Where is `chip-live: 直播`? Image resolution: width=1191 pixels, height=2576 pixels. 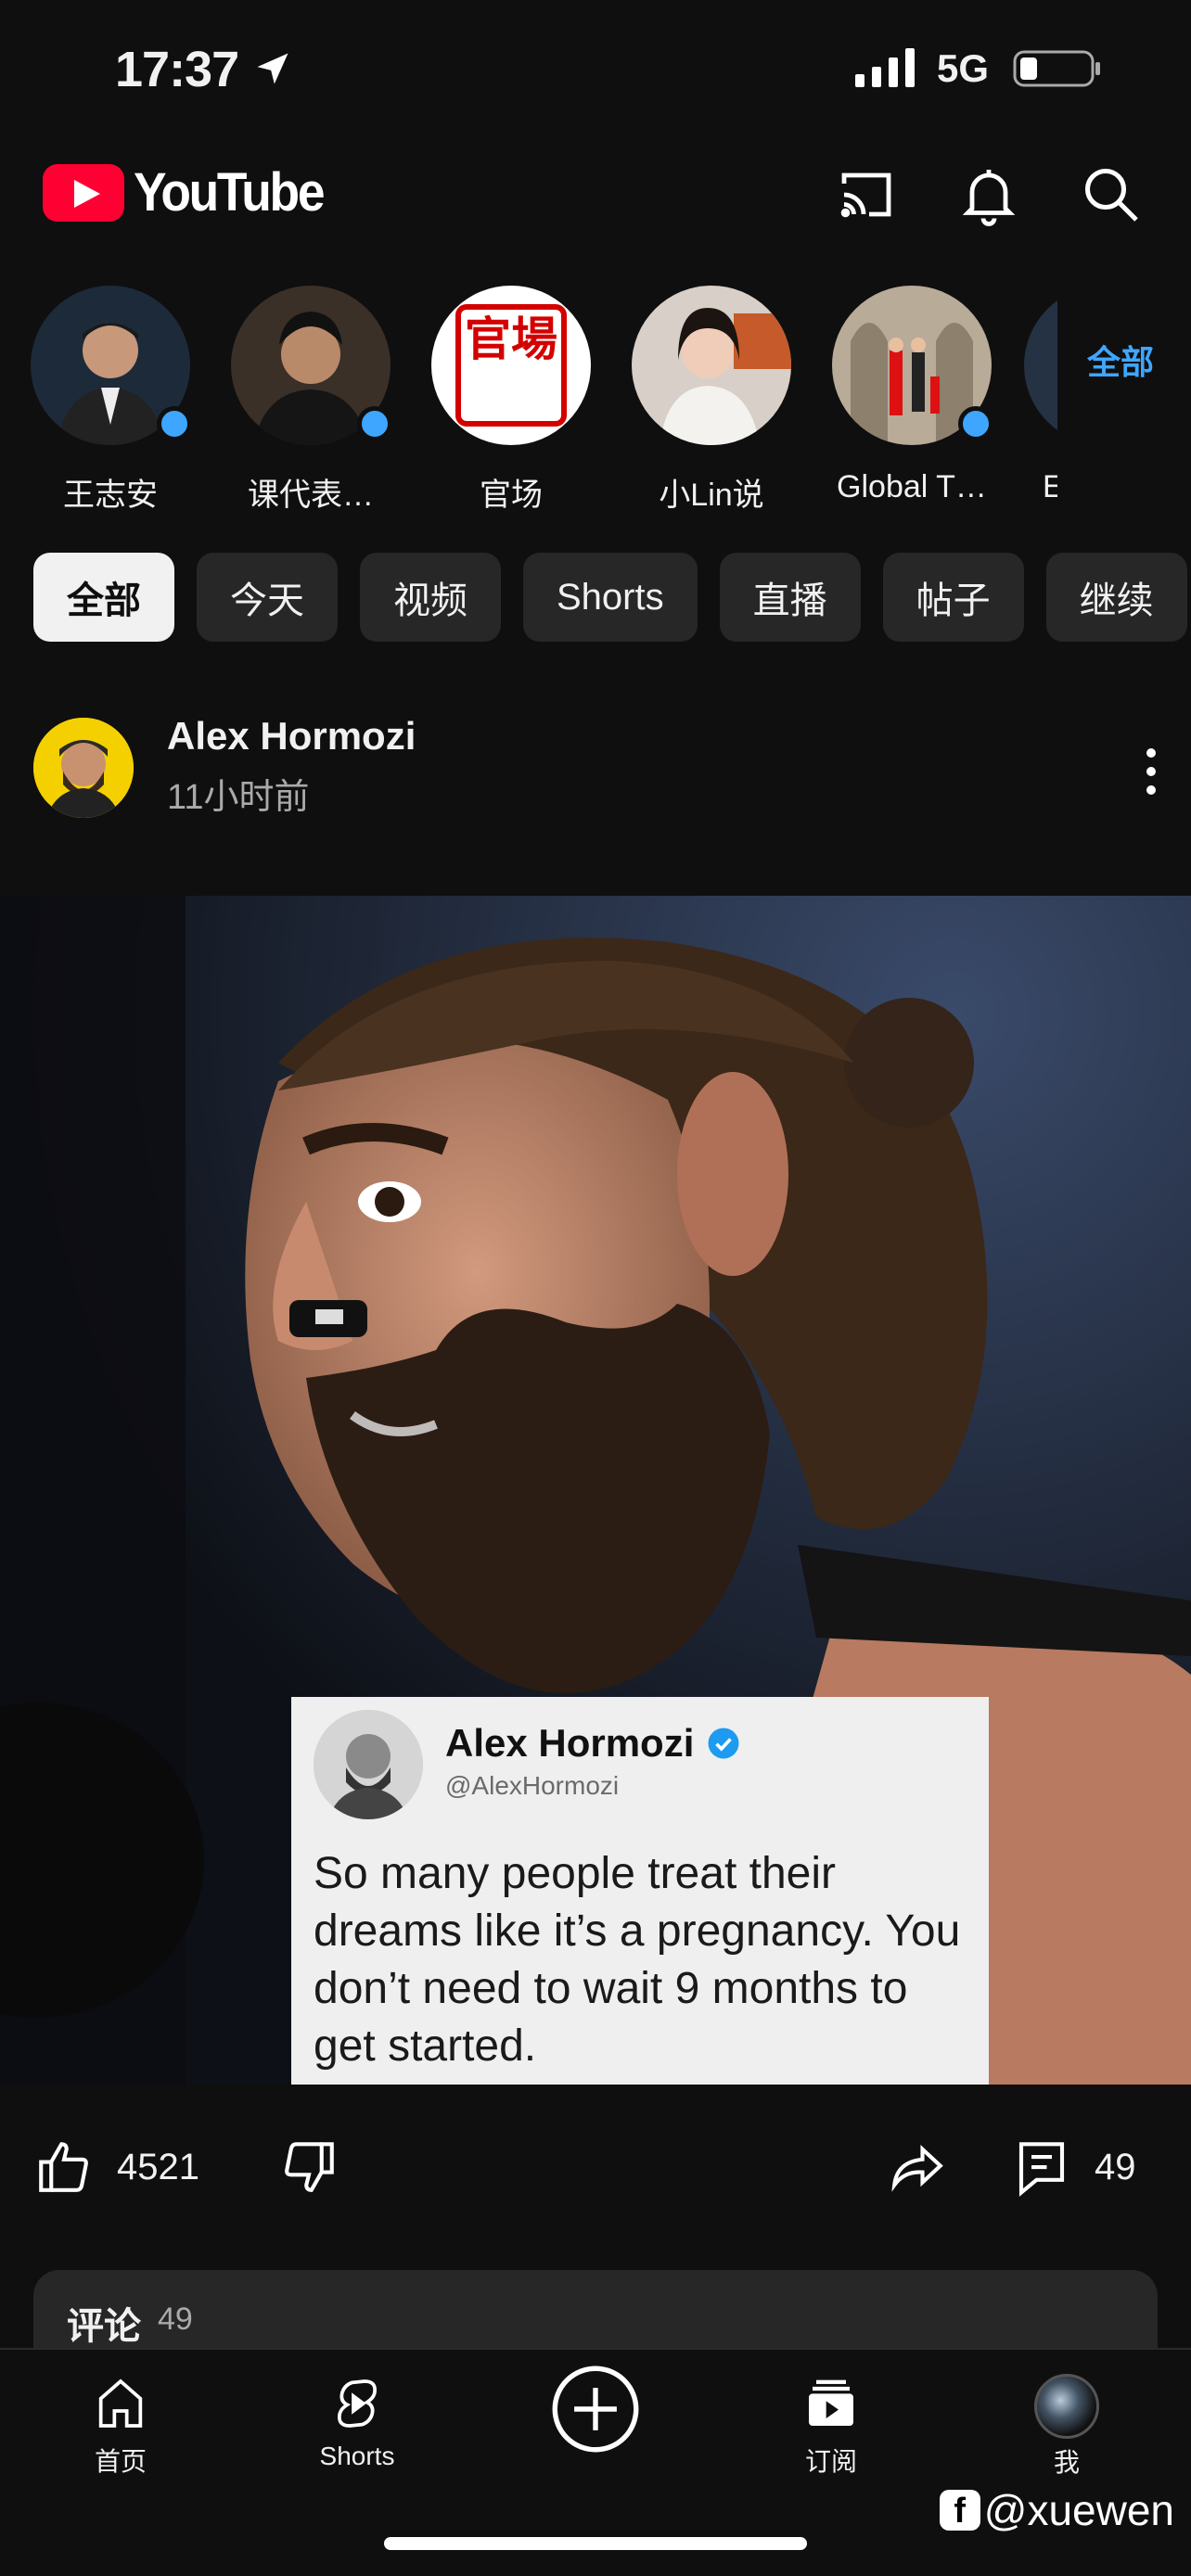 chip-live: 直播 is located at coordinates (790, 598).